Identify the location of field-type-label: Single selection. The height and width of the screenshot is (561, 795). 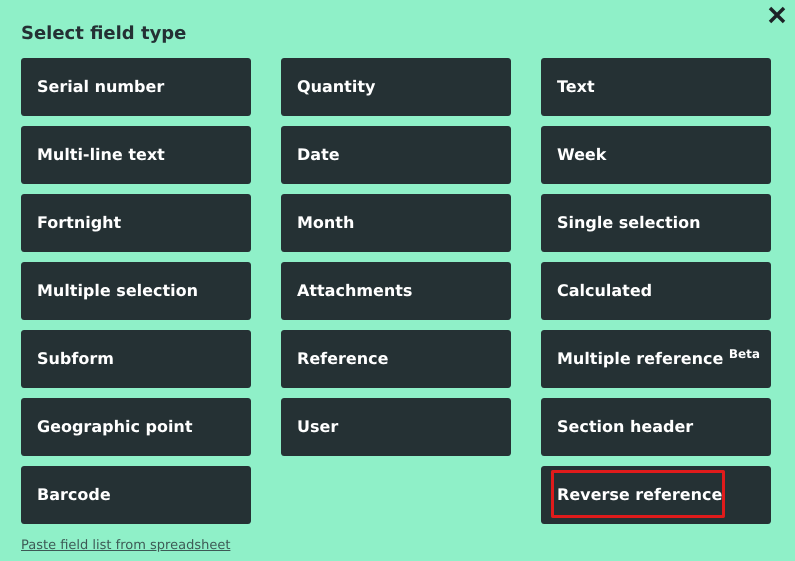
(628, 223).